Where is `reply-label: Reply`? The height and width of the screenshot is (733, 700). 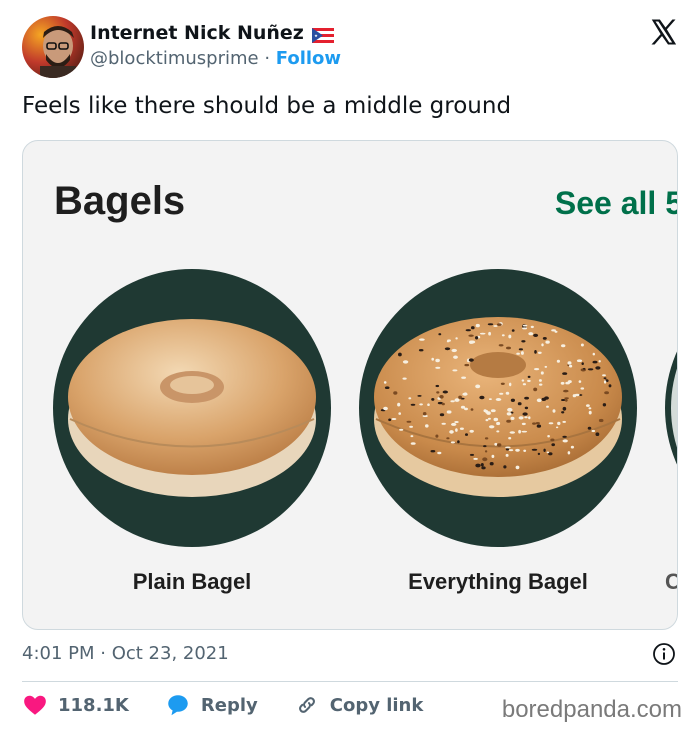 reply-label: Reply is located at coordinates (229, 705).